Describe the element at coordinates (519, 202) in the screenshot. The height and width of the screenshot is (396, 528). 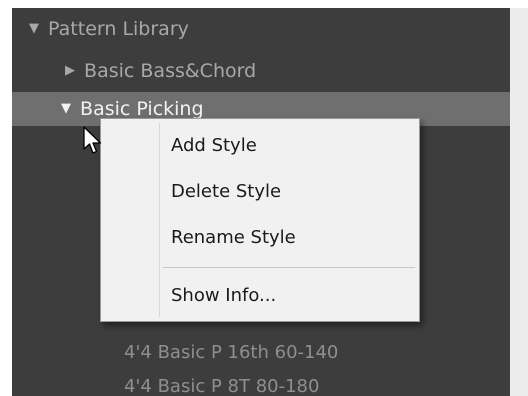
I see `scrollbar-track` at that location.